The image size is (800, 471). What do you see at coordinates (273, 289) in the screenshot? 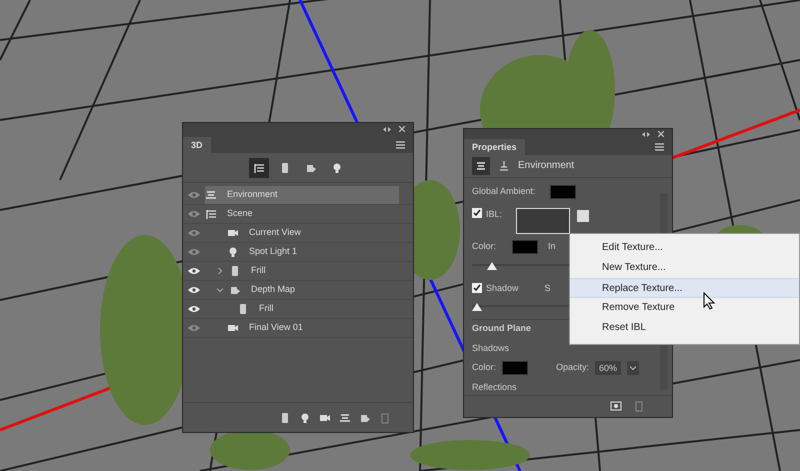
I see `layer-name: Depth Map` at bounding box center [273, 289].